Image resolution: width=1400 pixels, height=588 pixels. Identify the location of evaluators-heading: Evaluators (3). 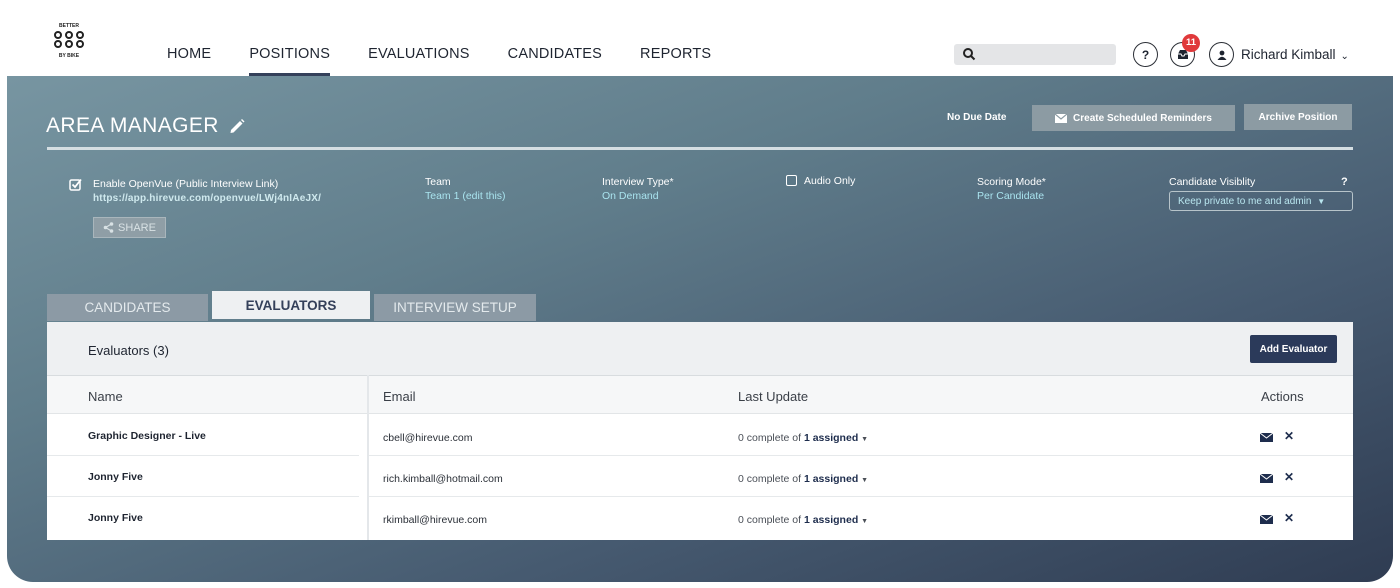
(128, 350).